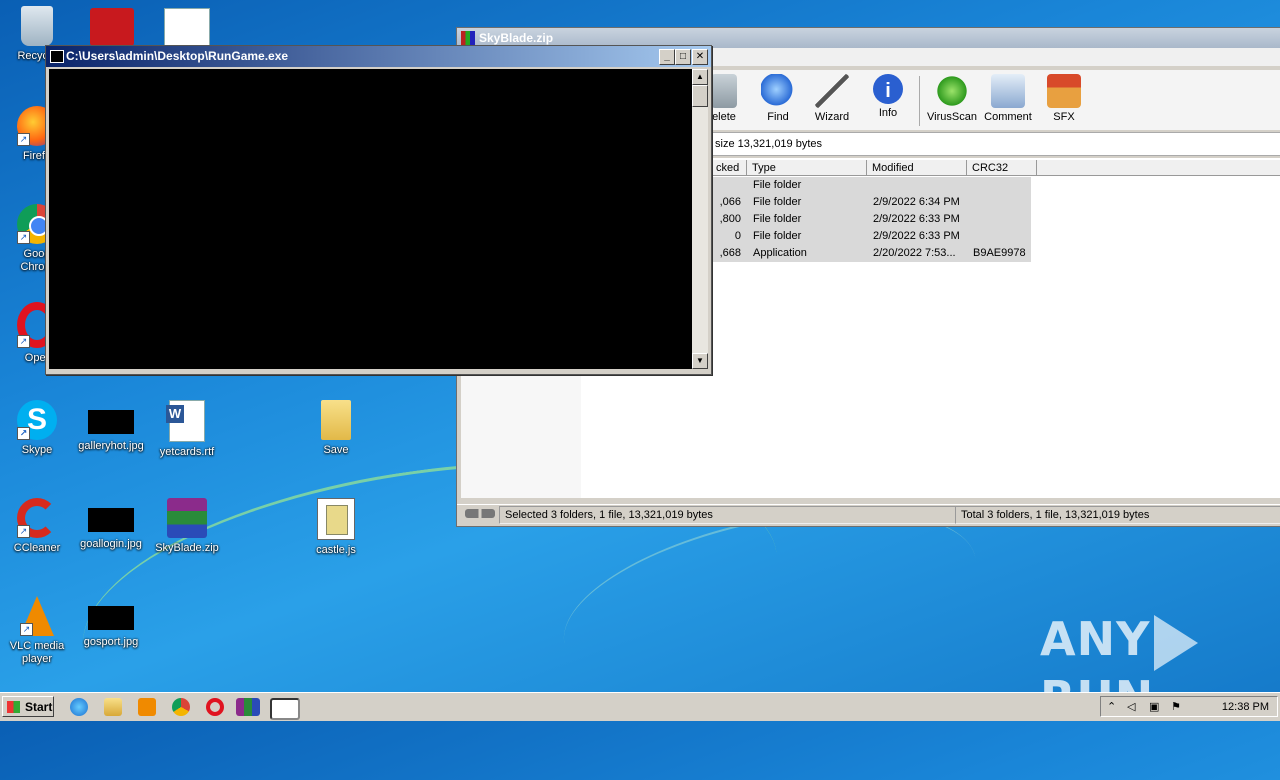  Describe the element at coordinates (1133, 707) in the screenshot. I see `volume-icon: ◁` at that location.